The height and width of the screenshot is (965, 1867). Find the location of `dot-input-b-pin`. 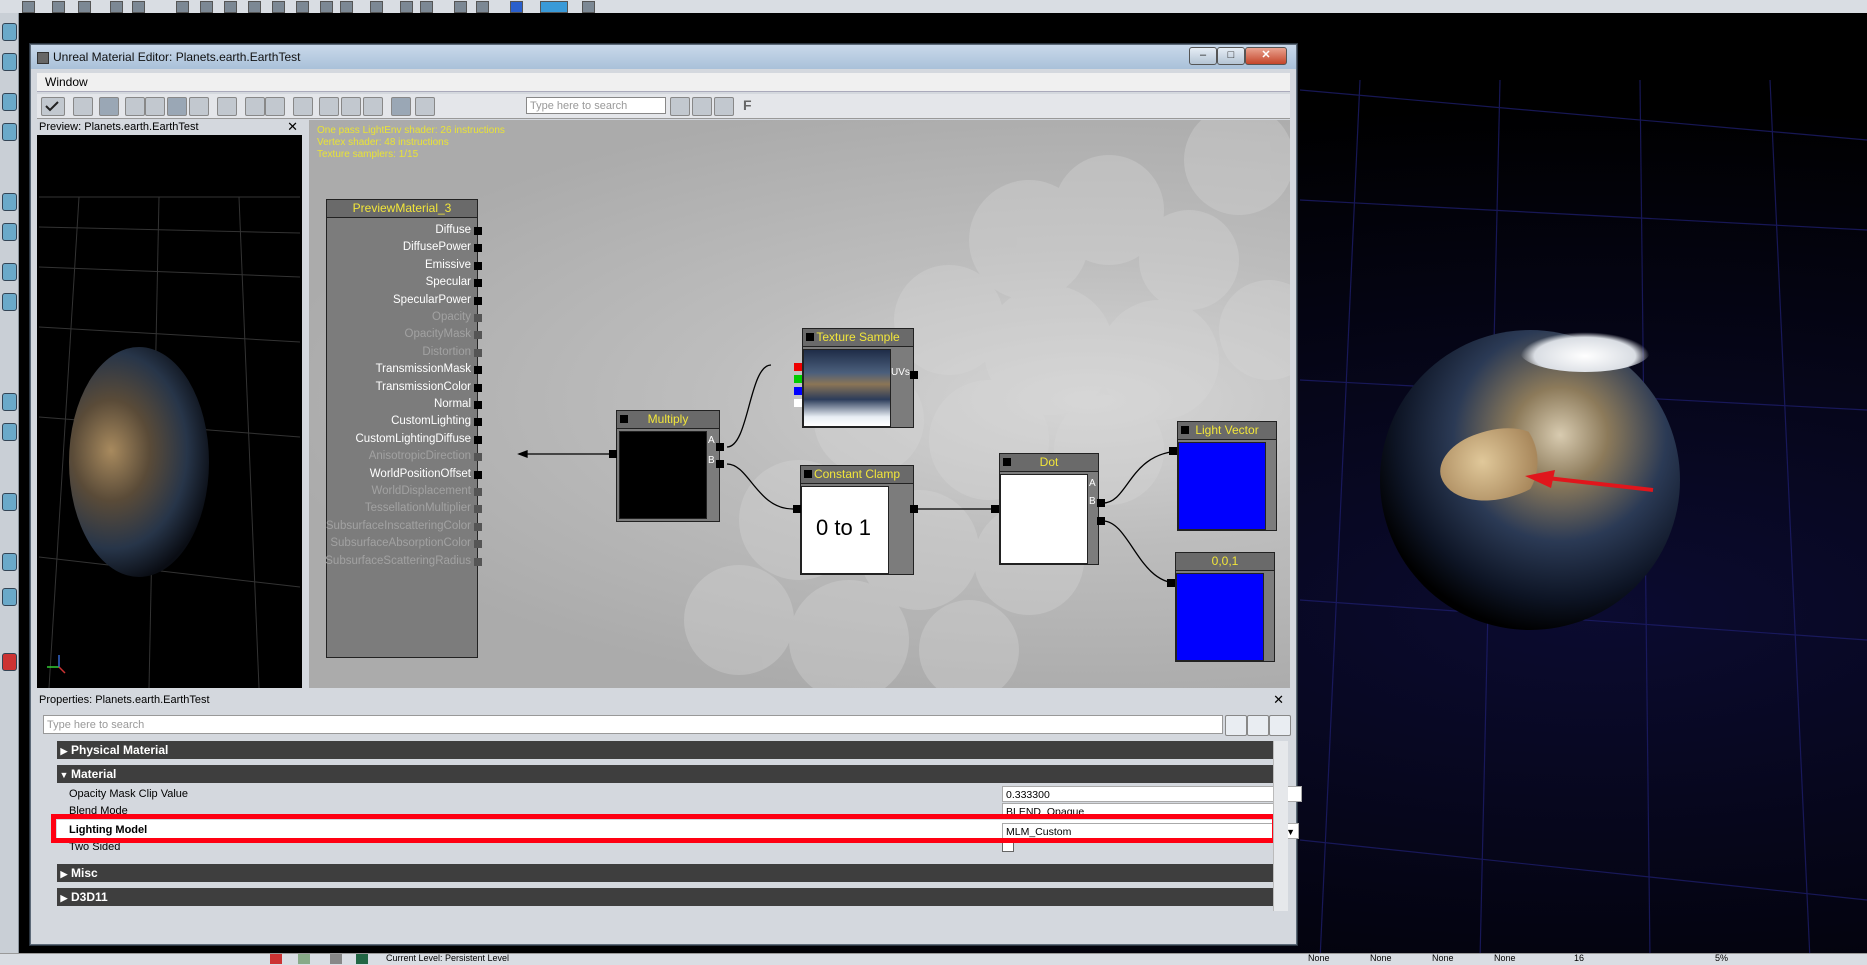

dot-input-b-pin is located at coordinates (1101, 521).